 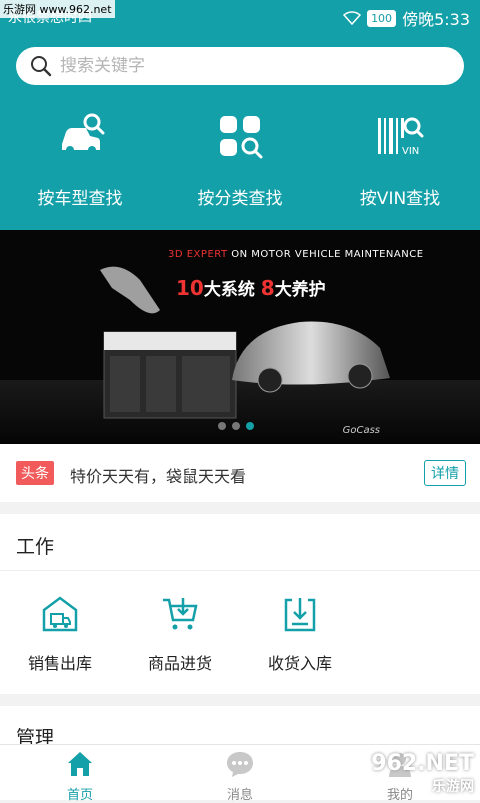 What do you see at coordinates (80, 764) in the screenshot?
I see `home-icon` at bounding box center [80, 764].